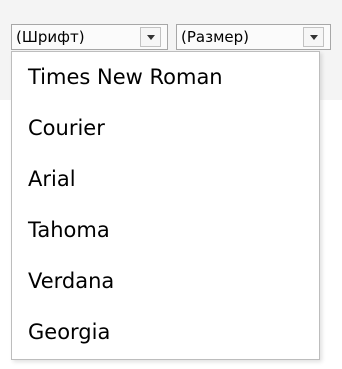 Image resolution: width=342 pixels, height=369 pixels. I want to click on font-family-select-arrow, so click(150, 37).